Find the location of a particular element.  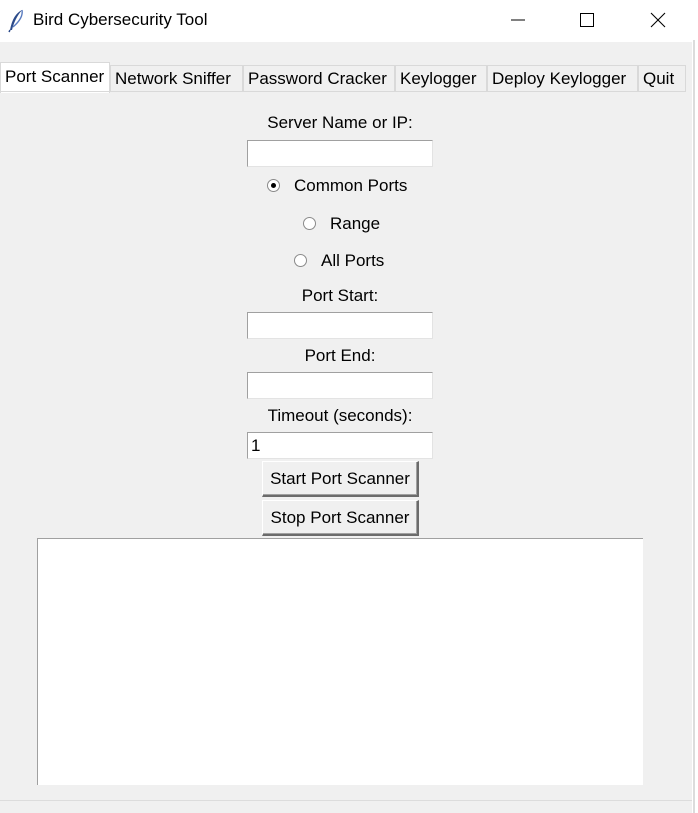

port-start-label: Port Start: is located at coordinates (340, 295).